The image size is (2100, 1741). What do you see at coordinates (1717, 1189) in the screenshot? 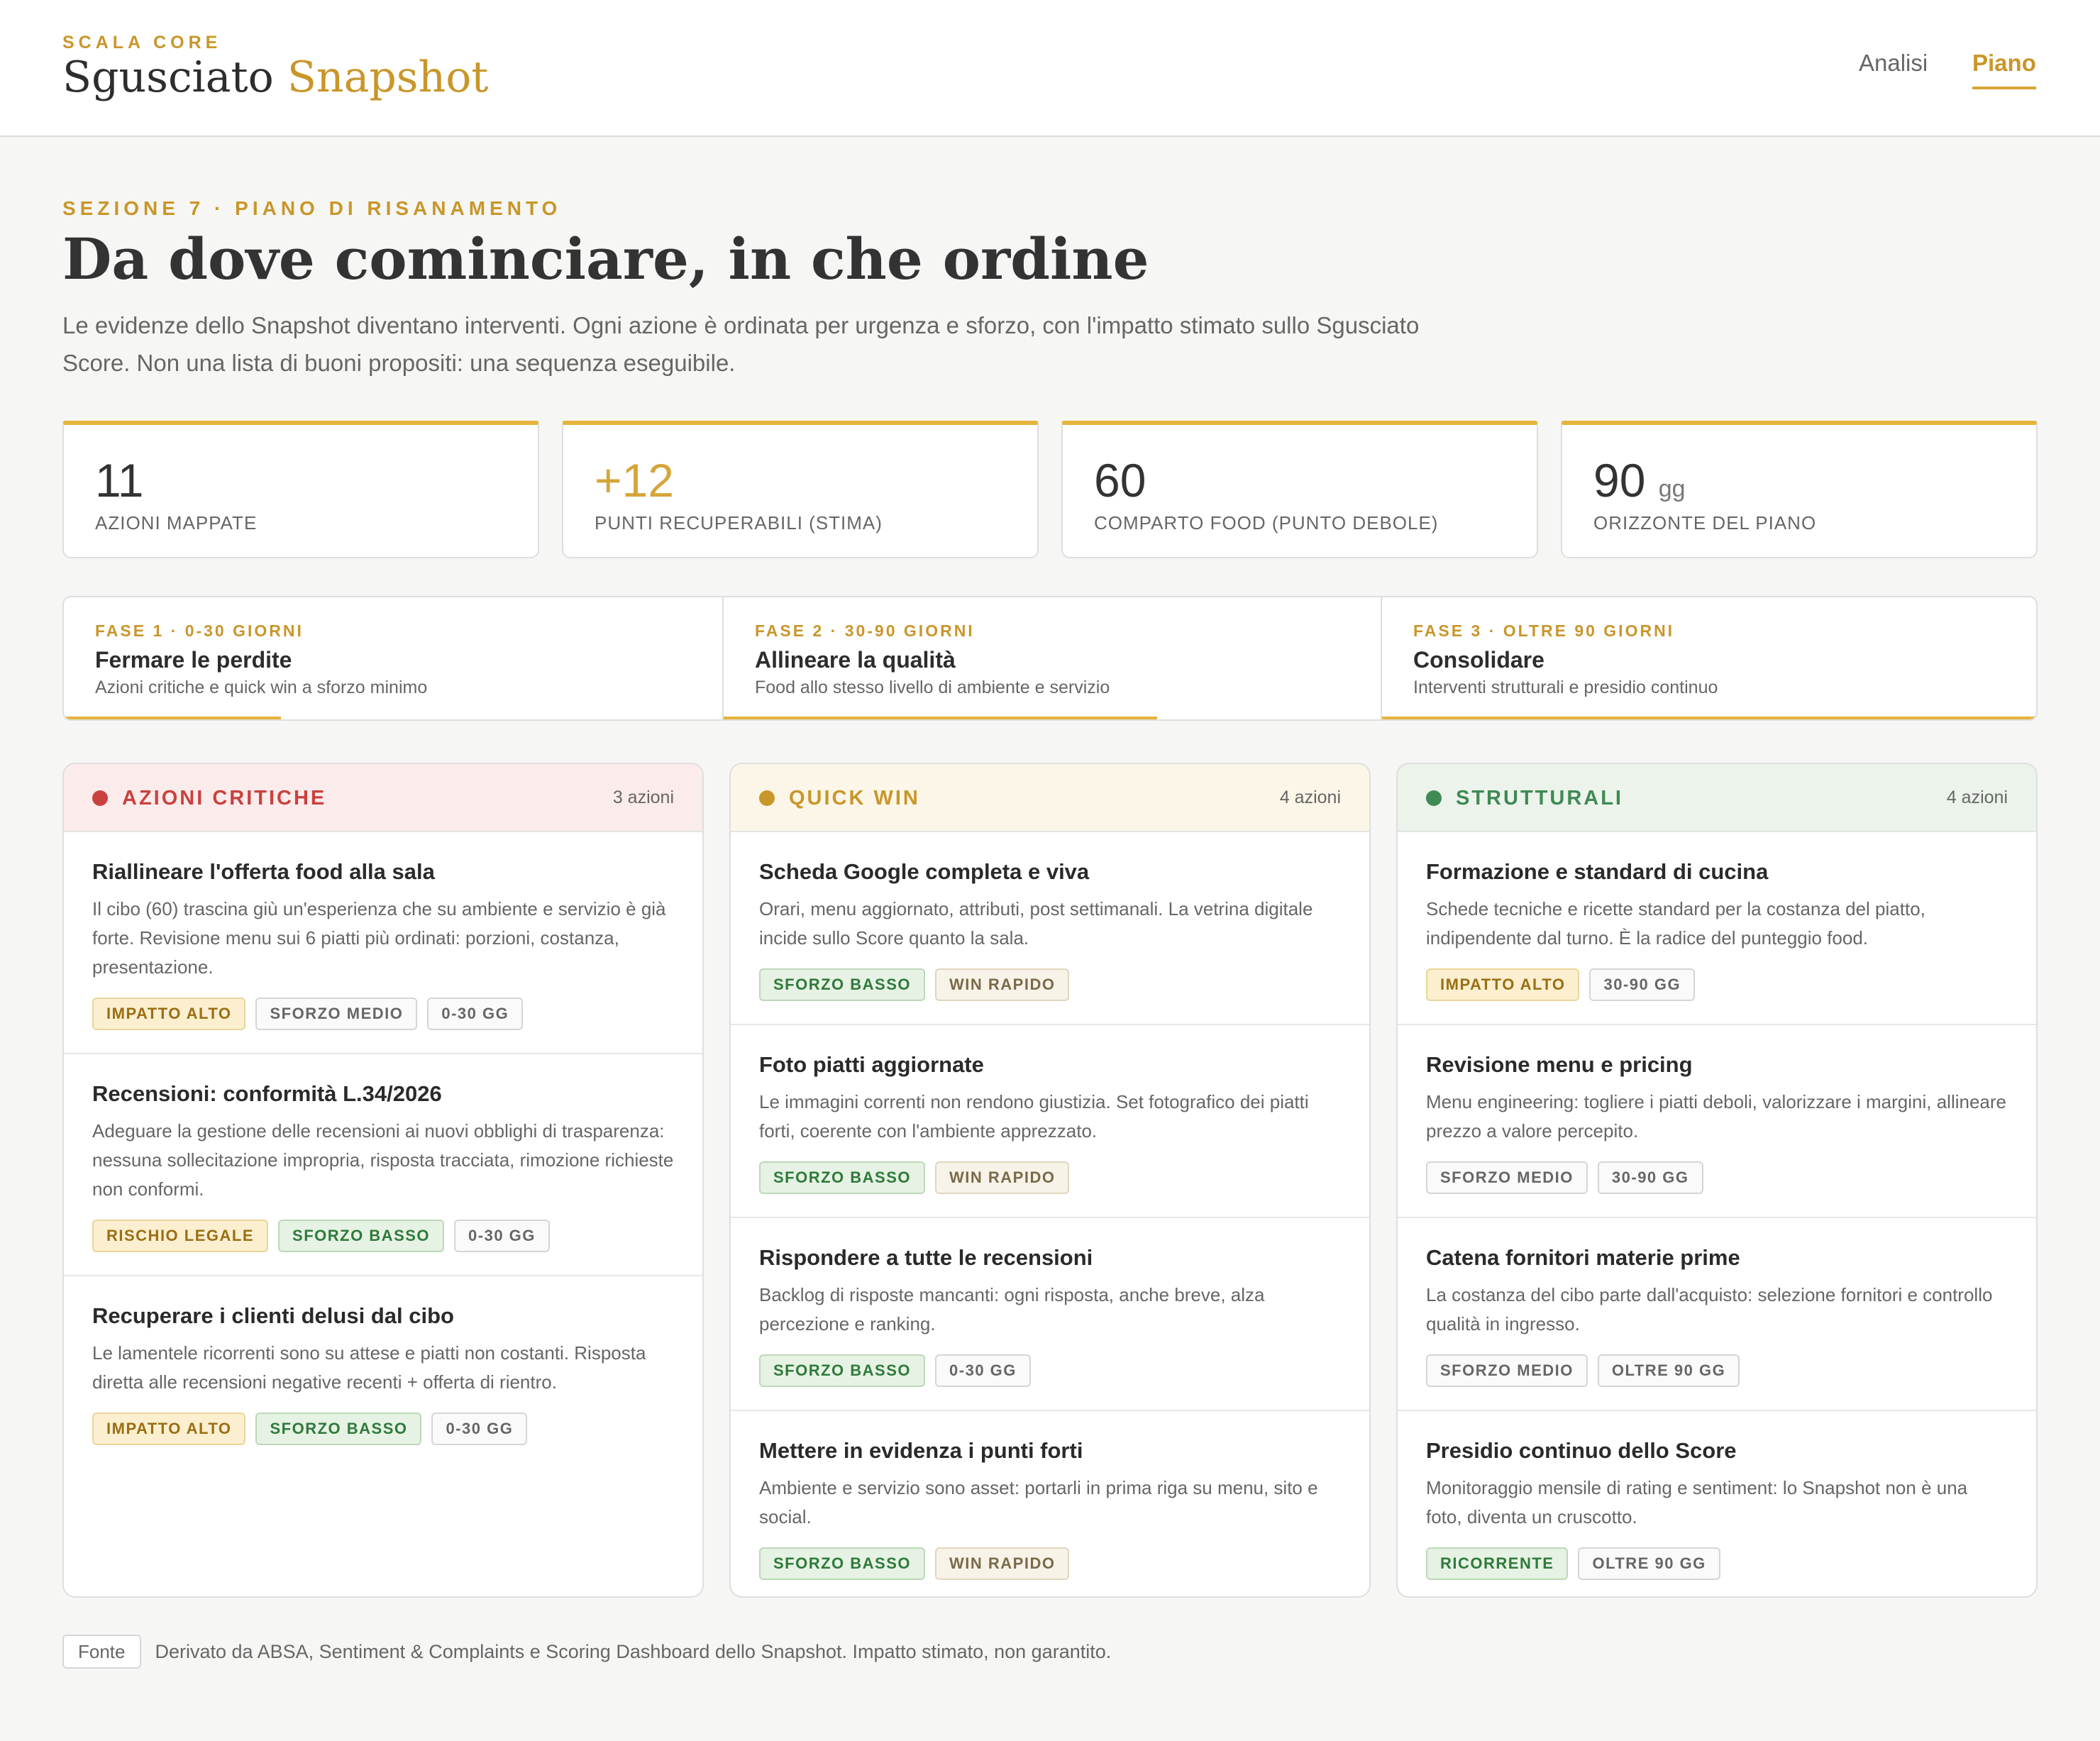
I see `tag-list: SFORZO MEDIO 30-90 GG` at bounding box center [1717, 1189].